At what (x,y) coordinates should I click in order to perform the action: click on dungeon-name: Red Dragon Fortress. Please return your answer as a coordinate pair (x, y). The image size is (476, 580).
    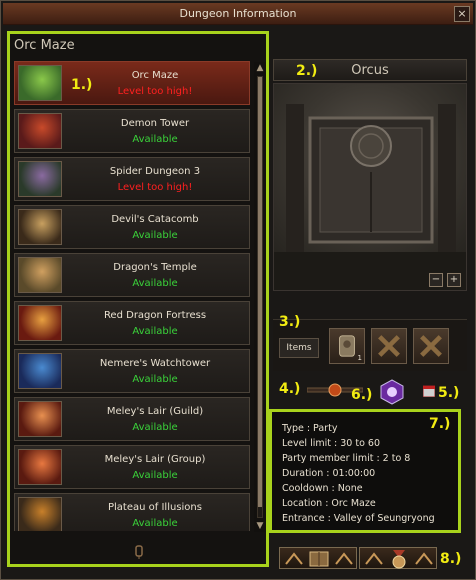
    Looking at the image, I should click on (155, 315).